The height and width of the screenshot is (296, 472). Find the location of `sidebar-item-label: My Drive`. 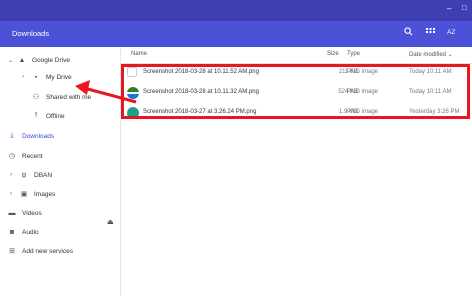

sidebar-item-label: My Drive is located at coordinates (59, 77).